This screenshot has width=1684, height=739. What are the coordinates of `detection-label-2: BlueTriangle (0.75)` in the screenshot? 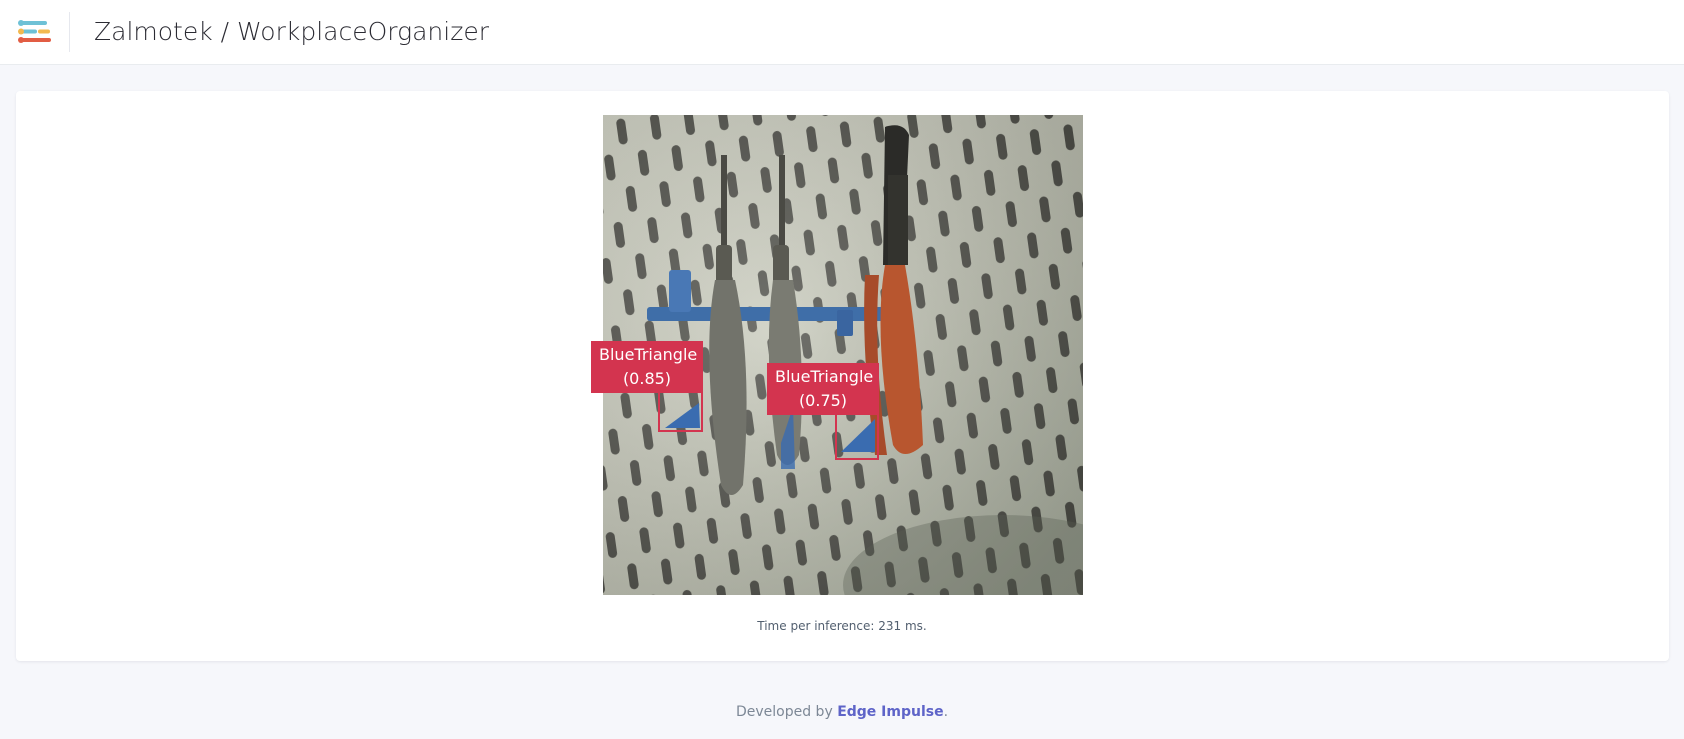 It's located at (823, 389).